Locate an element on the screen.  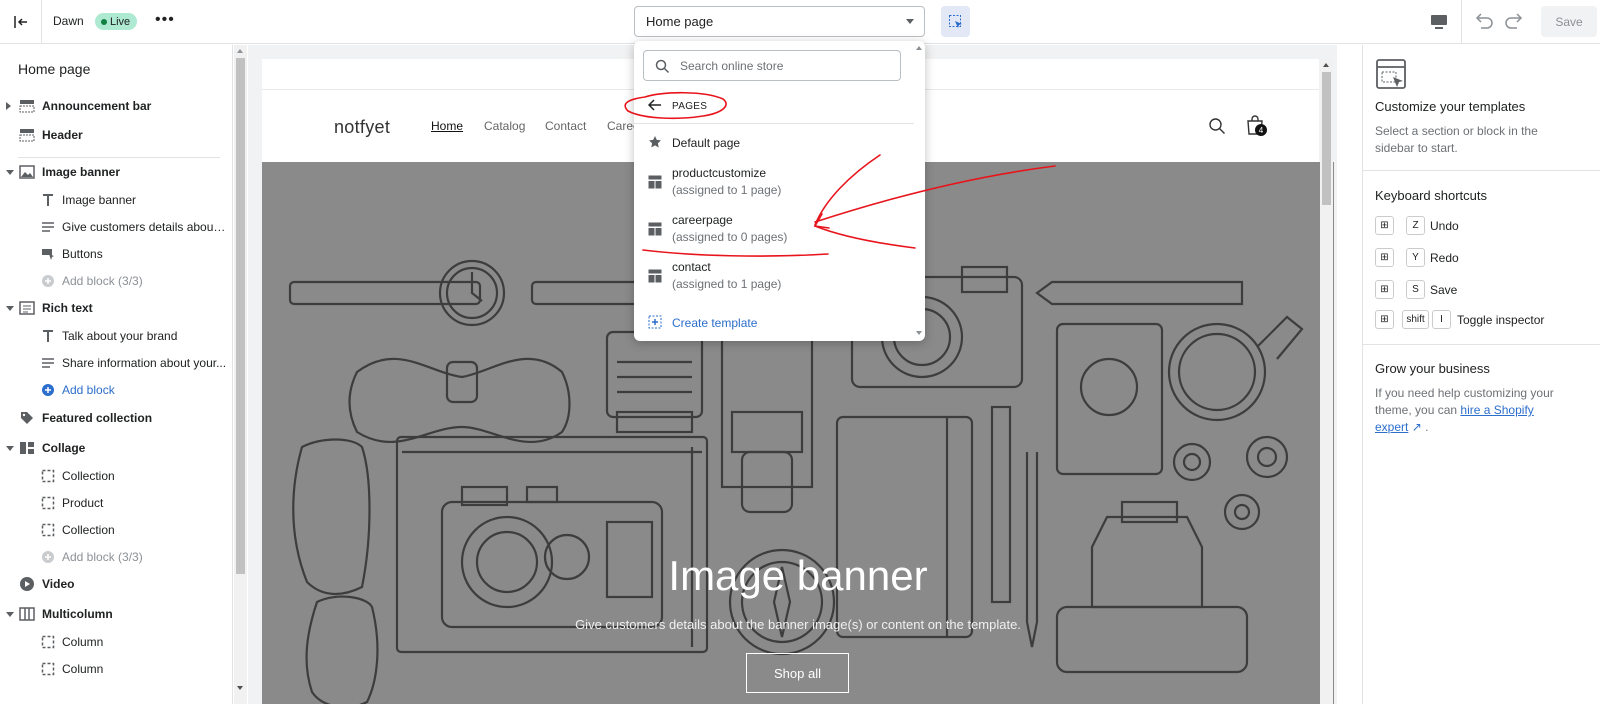
more-actions-button: ••• is located at coordinates (165, 20).